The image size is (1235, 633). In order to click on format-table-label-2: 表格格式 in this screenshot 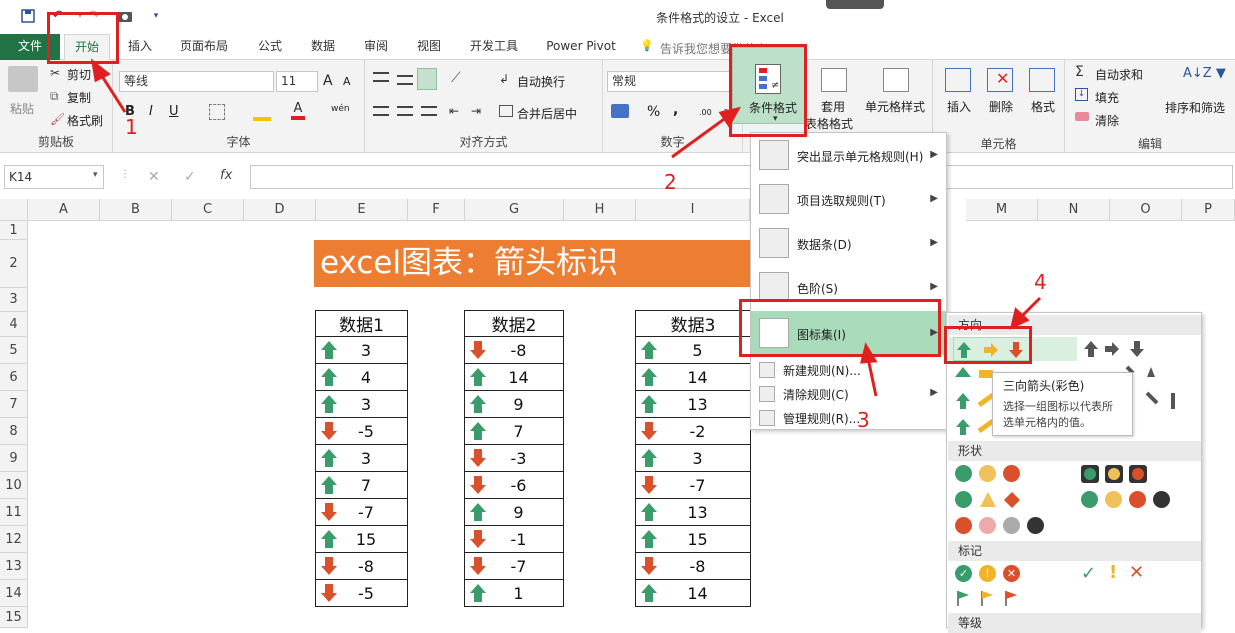, I will do `click(829, 123)`.